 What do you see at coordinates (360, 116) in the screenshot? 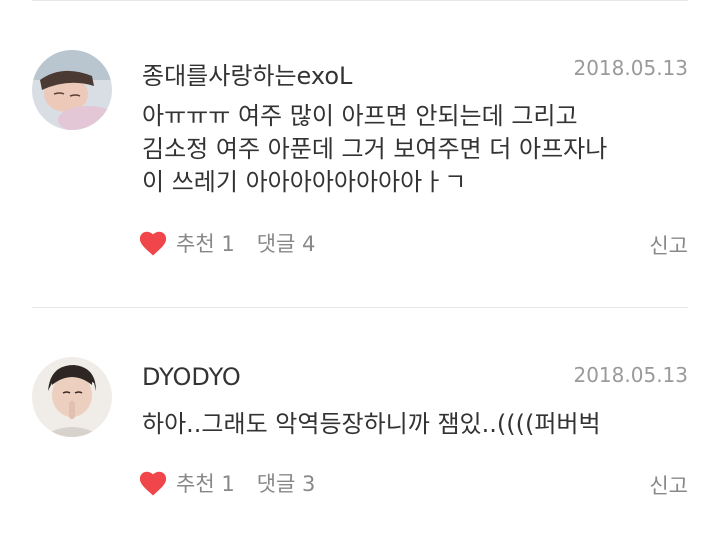
I see `comment-line: 아ㅠㅠㅠ 여주 많이 아프면 안되는데 그리고` at bounding box center [360, 116].